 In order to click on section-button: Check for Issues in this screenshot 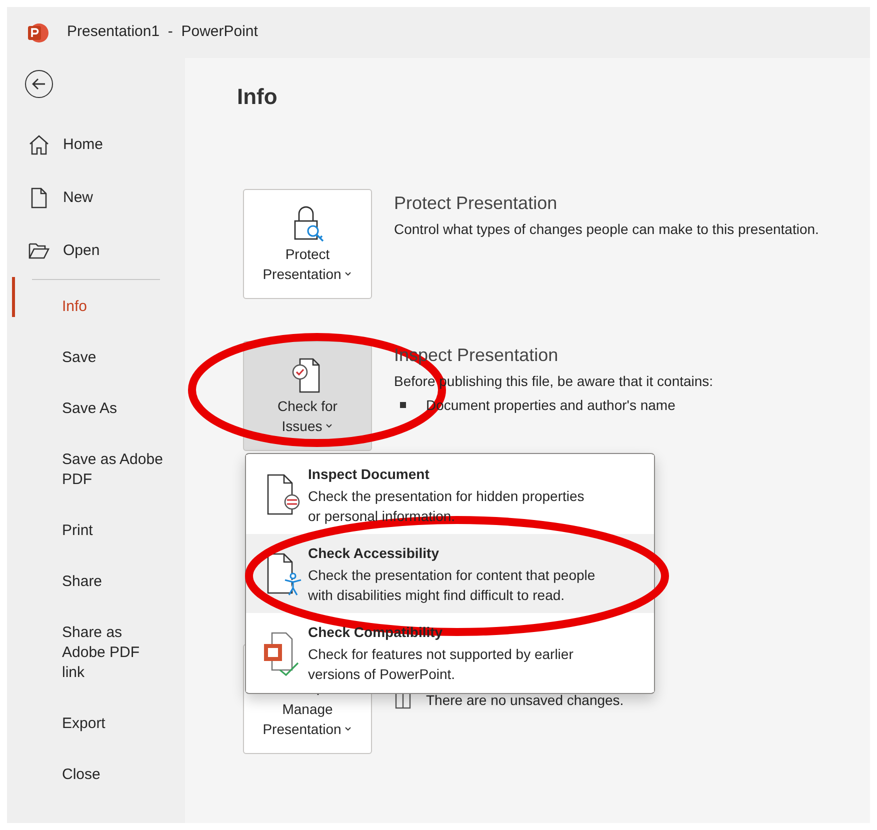, I will do `click(307, 396)`.